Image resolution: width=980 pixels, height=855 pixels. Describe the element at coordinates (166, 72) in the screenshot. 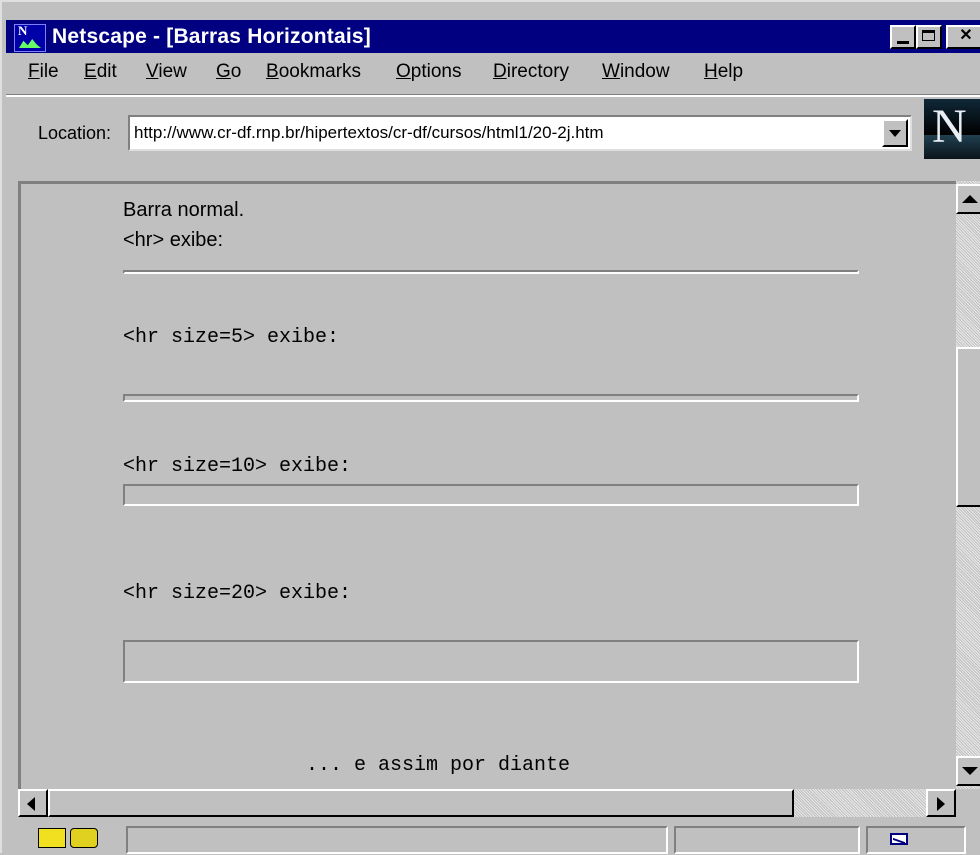

I see `menu-view: View` at that location.